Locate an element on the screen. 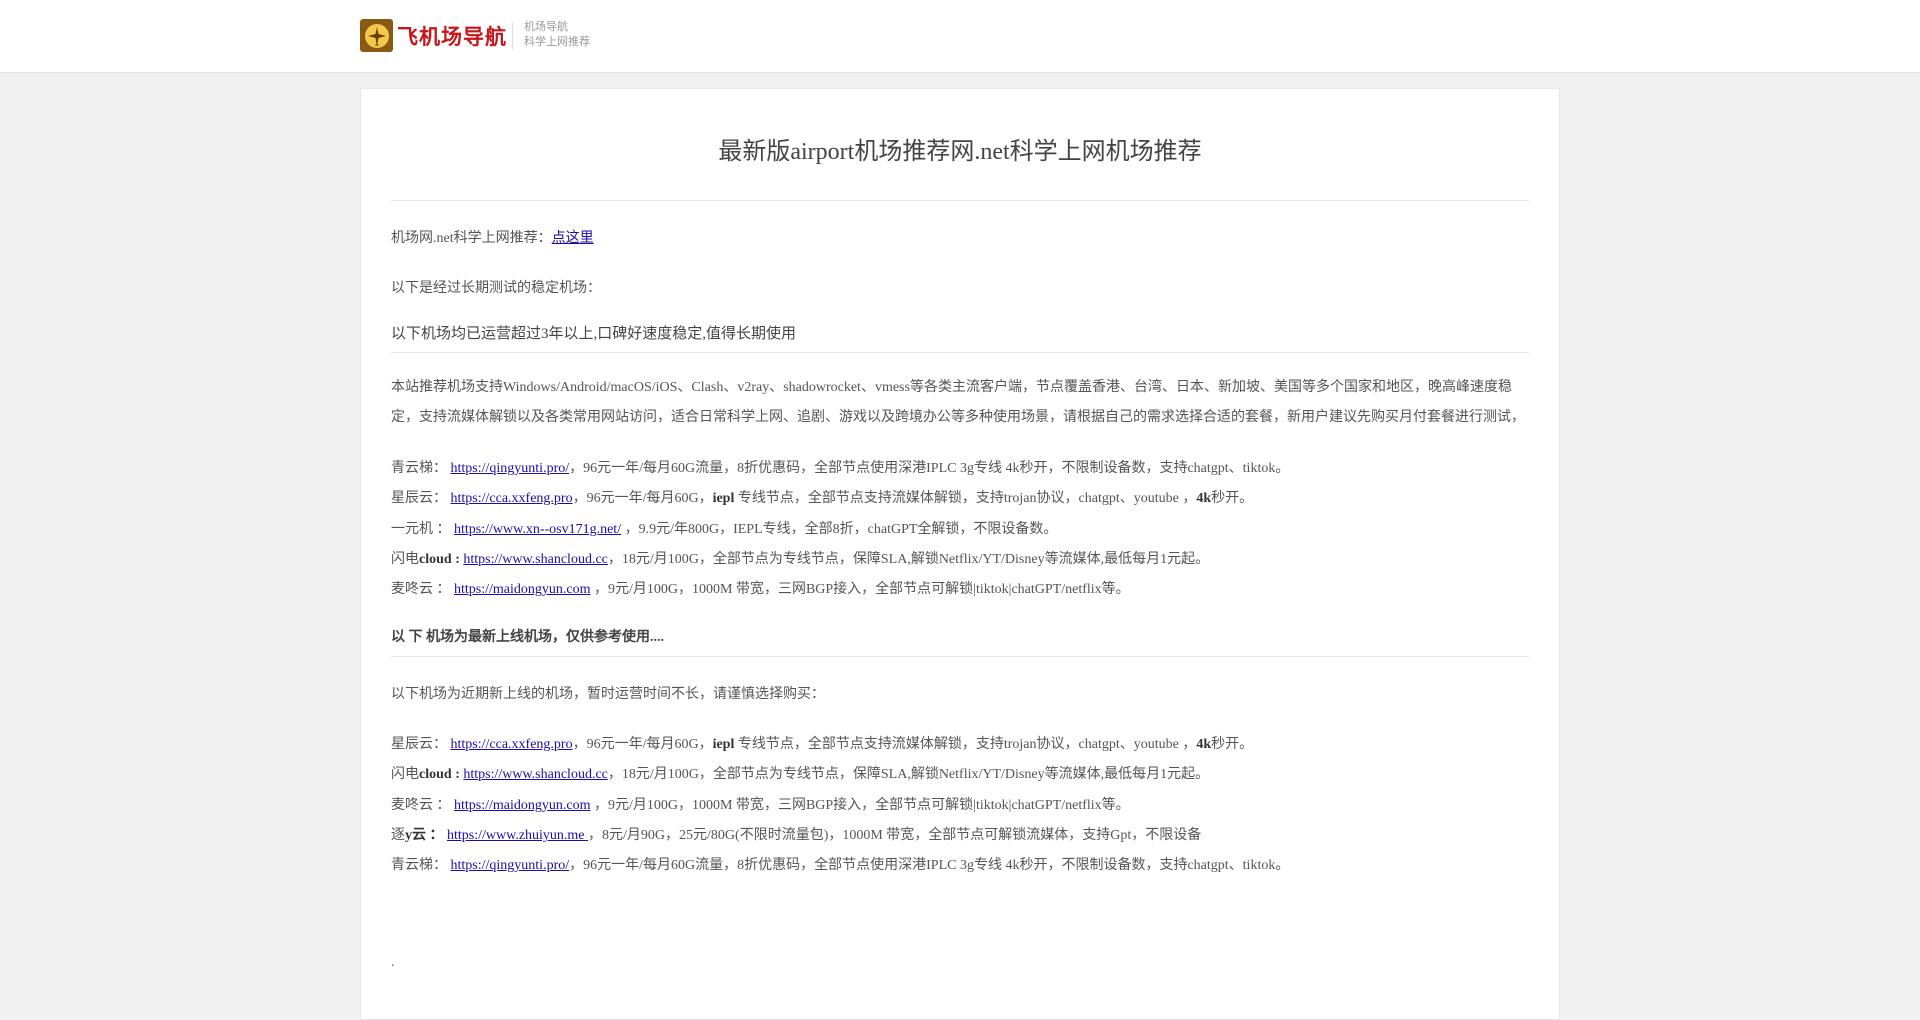 The width and height of the screenshot is (1920, 1020). intro-line: 机场网.net科学上网推荐：点这里 is located at coordinates (492, 237).